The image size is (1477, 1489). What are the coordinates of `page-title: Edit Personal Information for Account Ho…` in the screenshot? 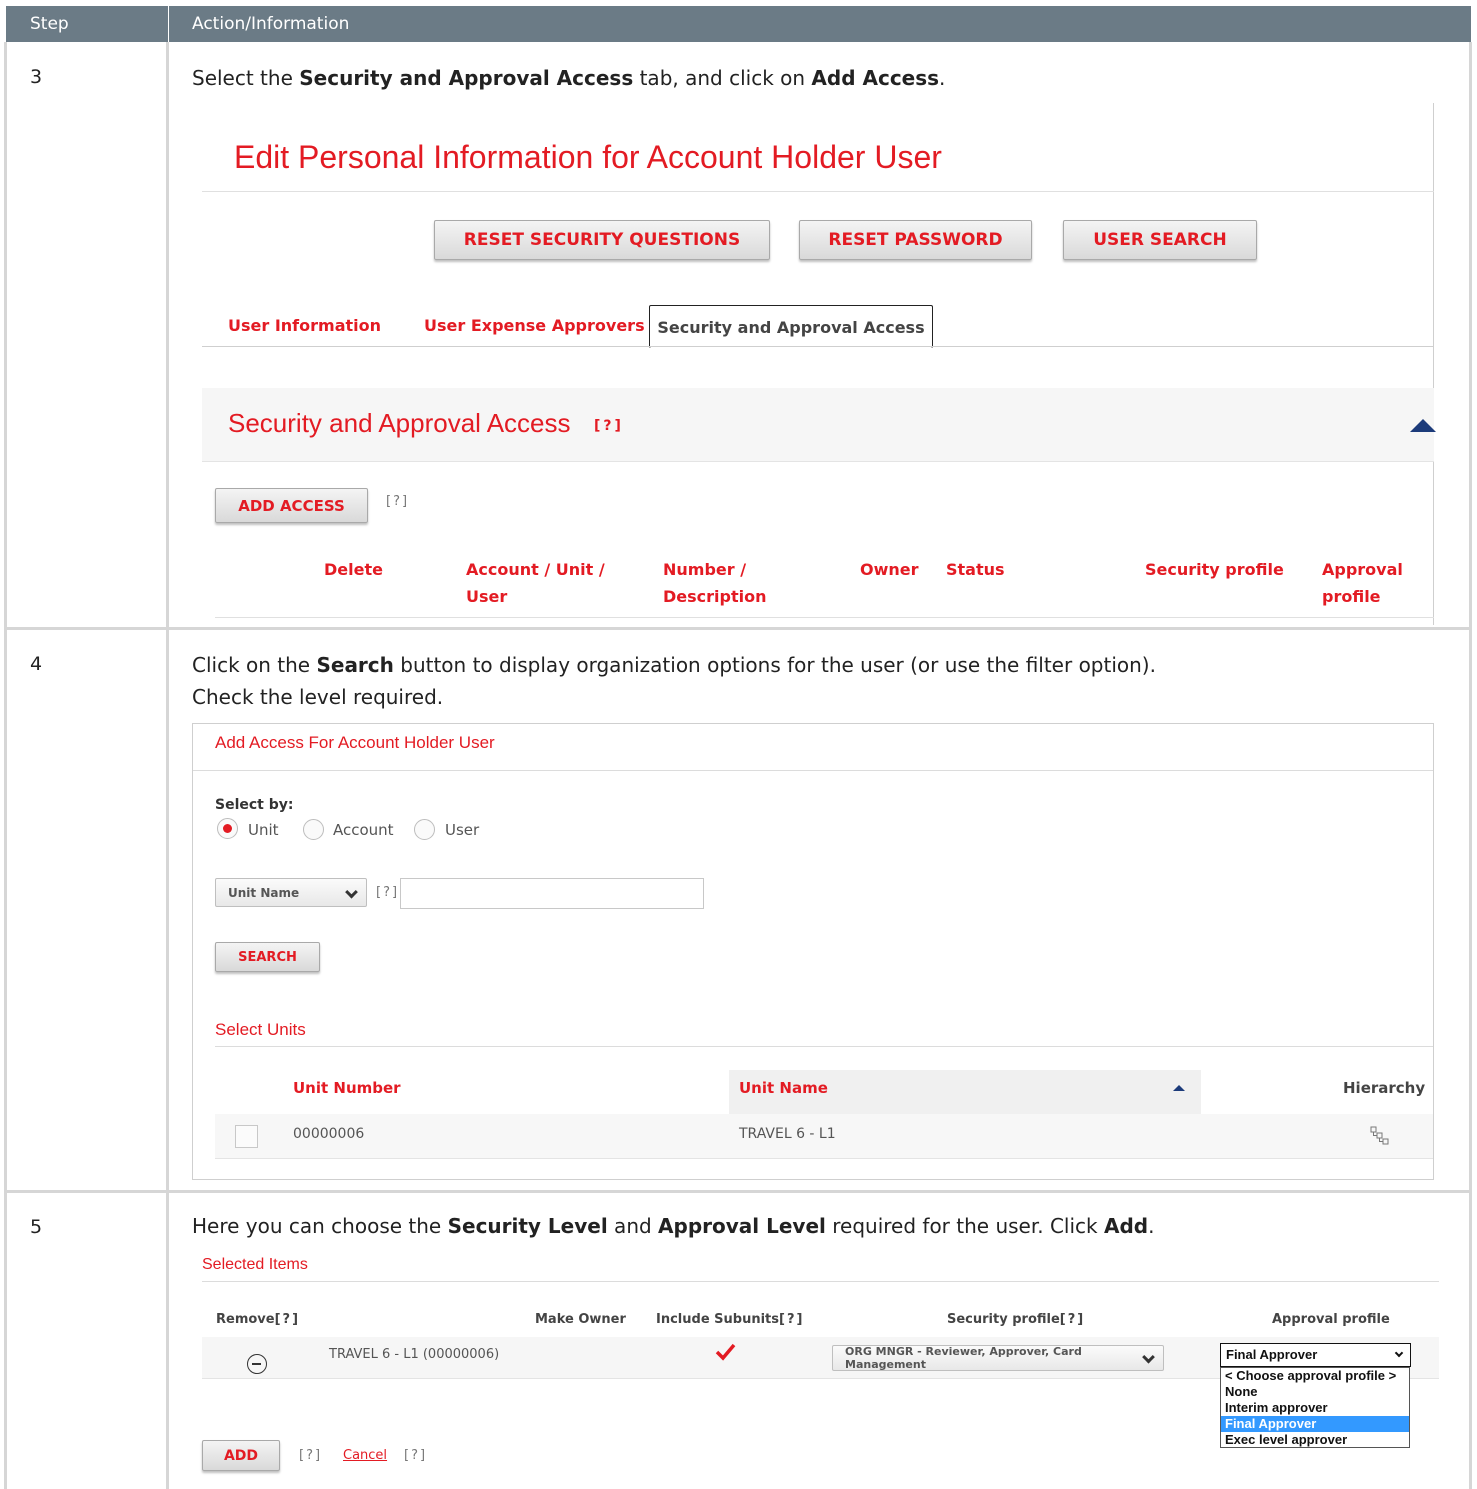 It's located at (588, 157).